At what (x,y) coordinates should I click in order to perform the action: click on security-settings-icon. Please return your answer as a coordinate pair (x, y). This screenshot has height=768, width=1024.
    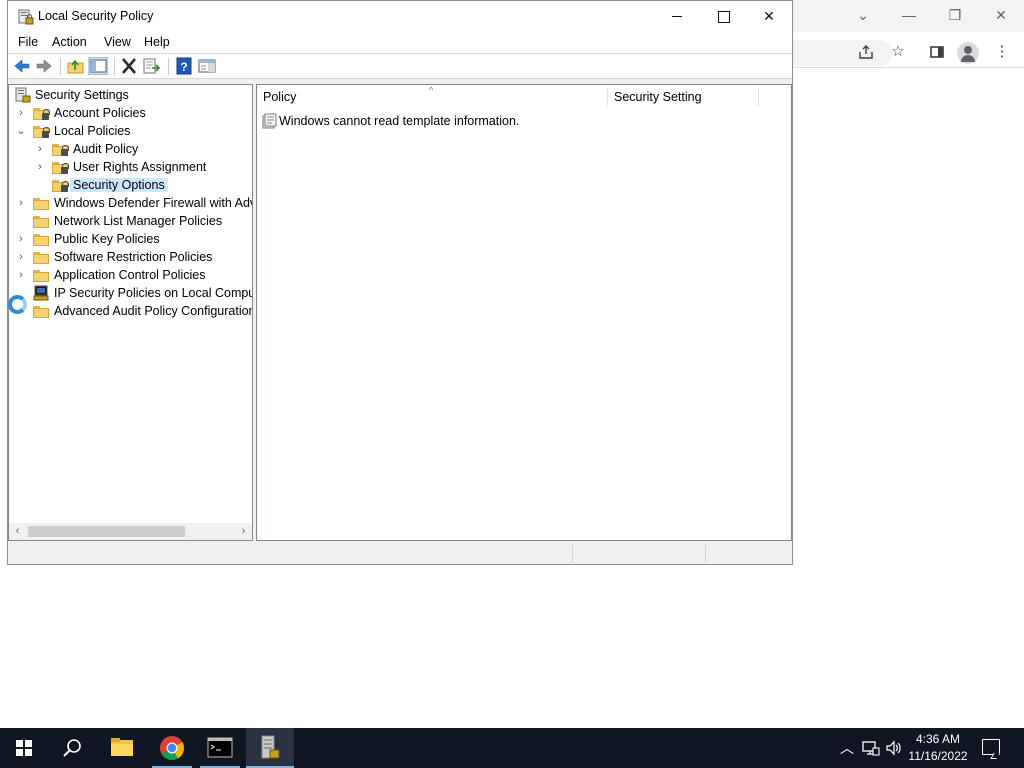
    Looking at the image, I should click on (23, 95).